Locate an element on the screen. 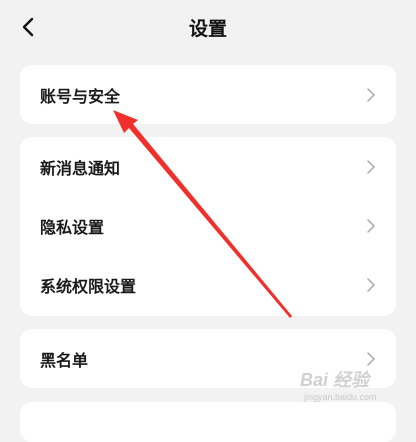  page-title: 设置 is located at coordinates (207, 29).